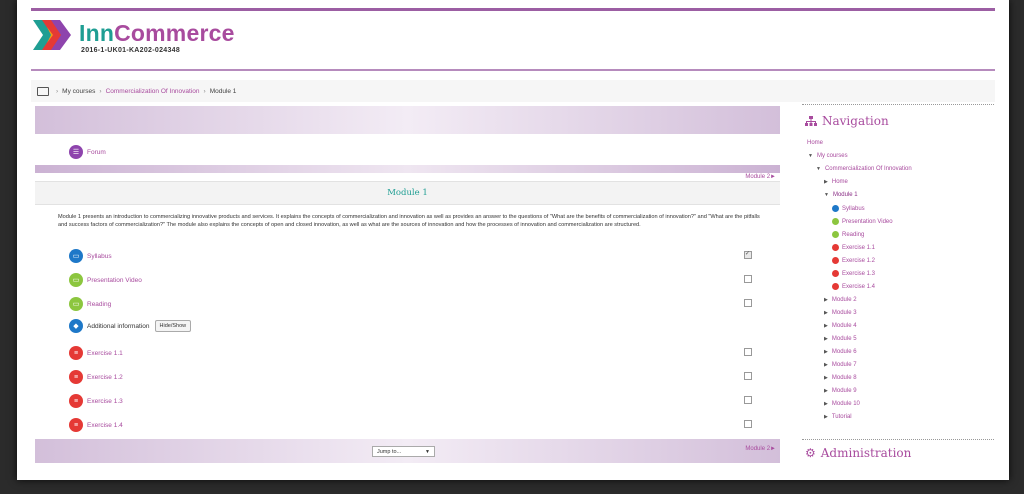 The width and height of the screenshot is (1024, 494). I want to click on nav-home: Home, so click(815, 143).